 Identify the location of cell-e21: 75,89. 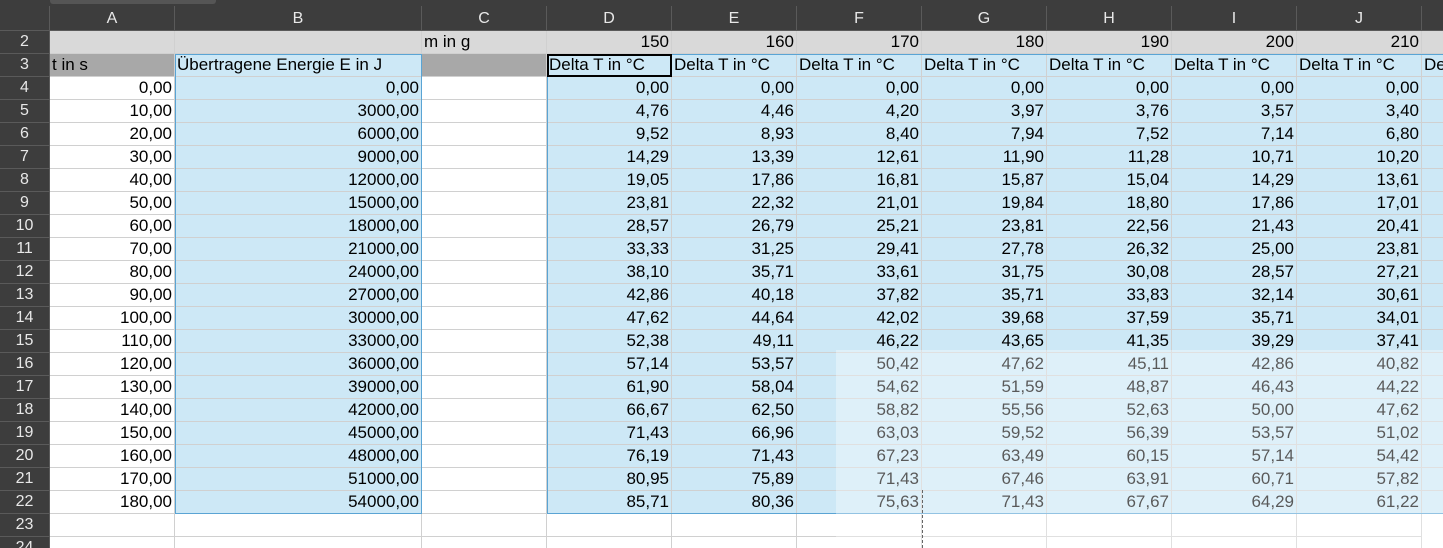
(734, 479).